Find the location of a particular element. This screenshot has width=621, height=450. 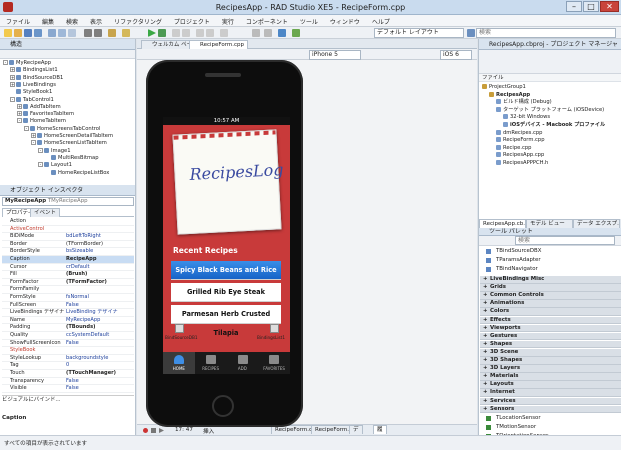

property-row: BorderStyle bsSizeable is located at coordinates (68, 252).